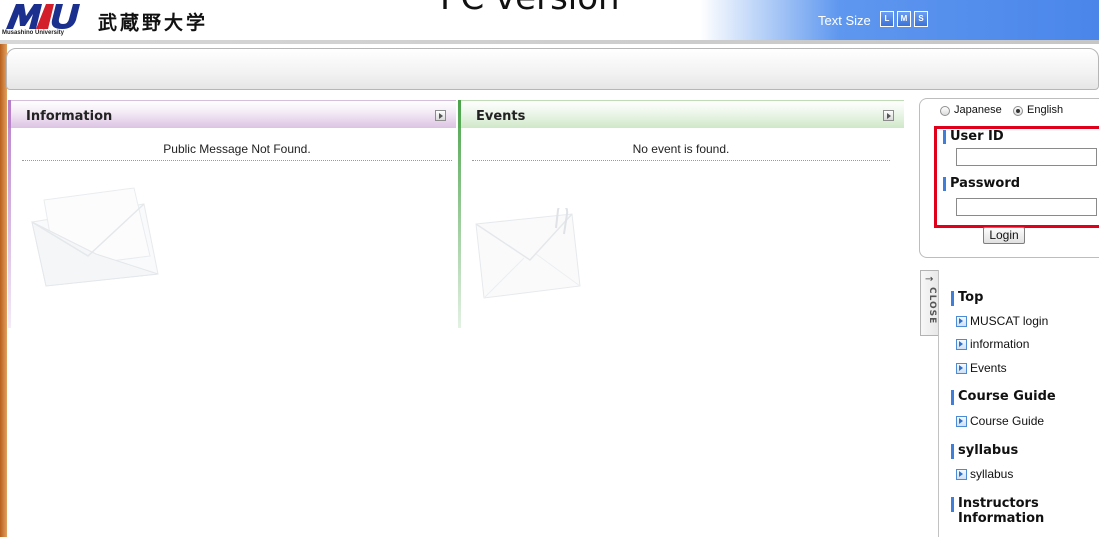 The image size is (1099, 537). What do you see at coordinates (552, 69) in the screenshot?
I see `title-bar` at bounding box center [552, 69].